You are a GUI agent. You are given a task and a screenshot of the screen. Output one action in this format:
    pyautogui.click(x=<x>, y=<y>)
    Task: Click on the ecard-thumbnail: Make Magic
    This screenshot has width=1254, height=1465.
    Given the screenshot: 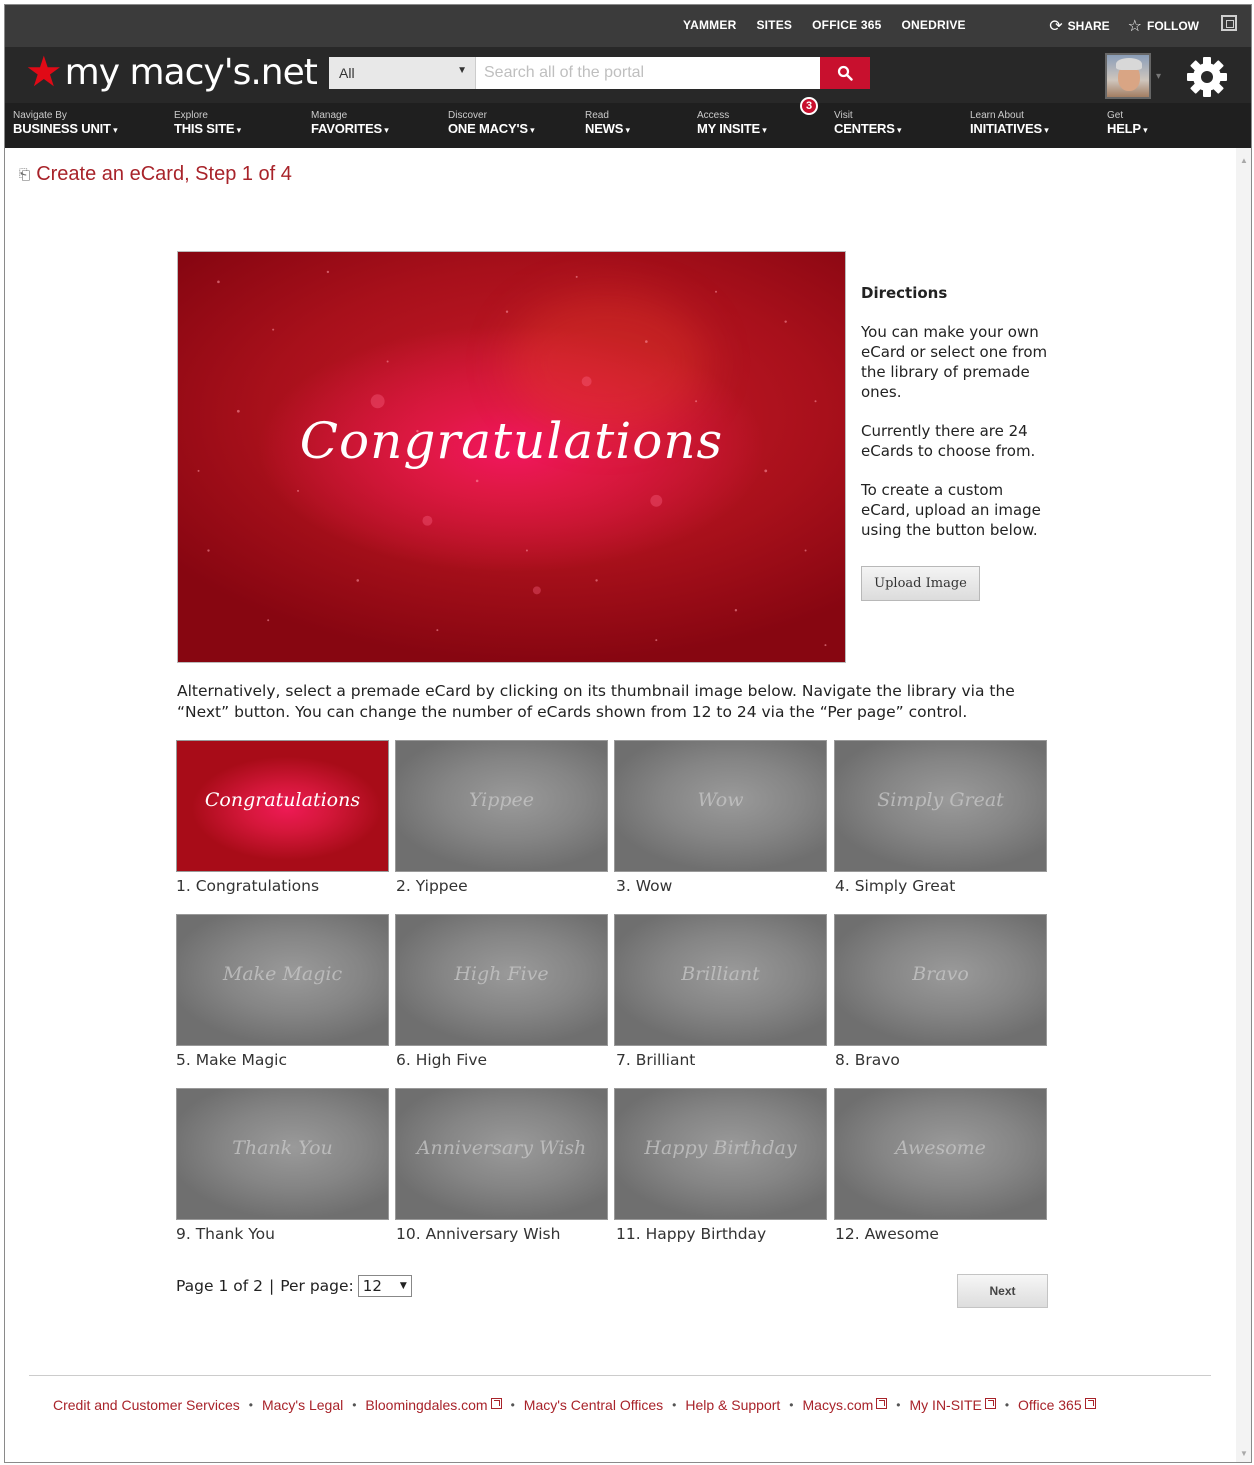 What is the action you would take?
    pyautogui.click(x=282, y=980)
    